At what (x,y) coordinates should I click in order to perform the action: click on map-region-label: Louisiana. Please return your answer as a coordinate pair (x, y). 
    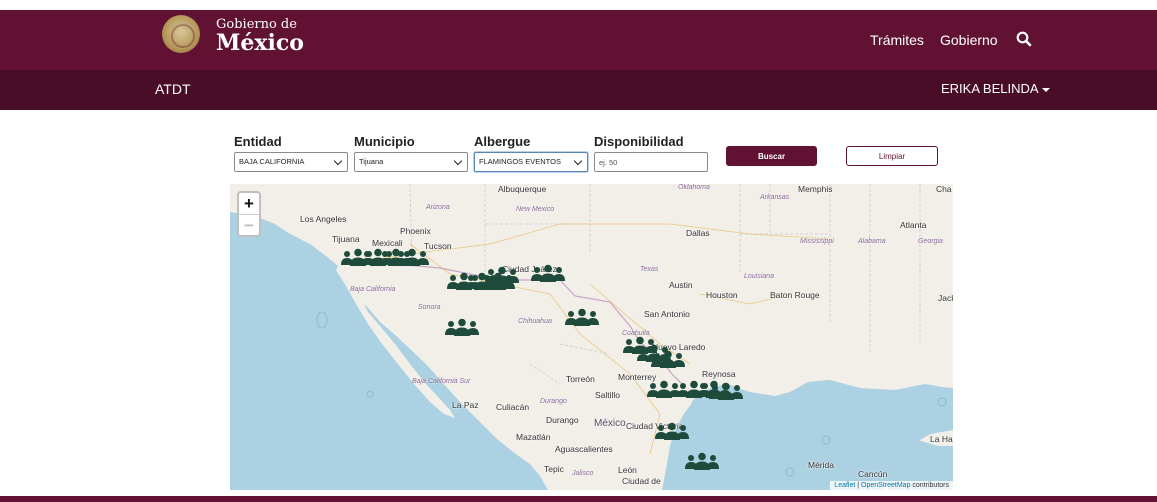
    Looking at the image, I should click on (759, 276).